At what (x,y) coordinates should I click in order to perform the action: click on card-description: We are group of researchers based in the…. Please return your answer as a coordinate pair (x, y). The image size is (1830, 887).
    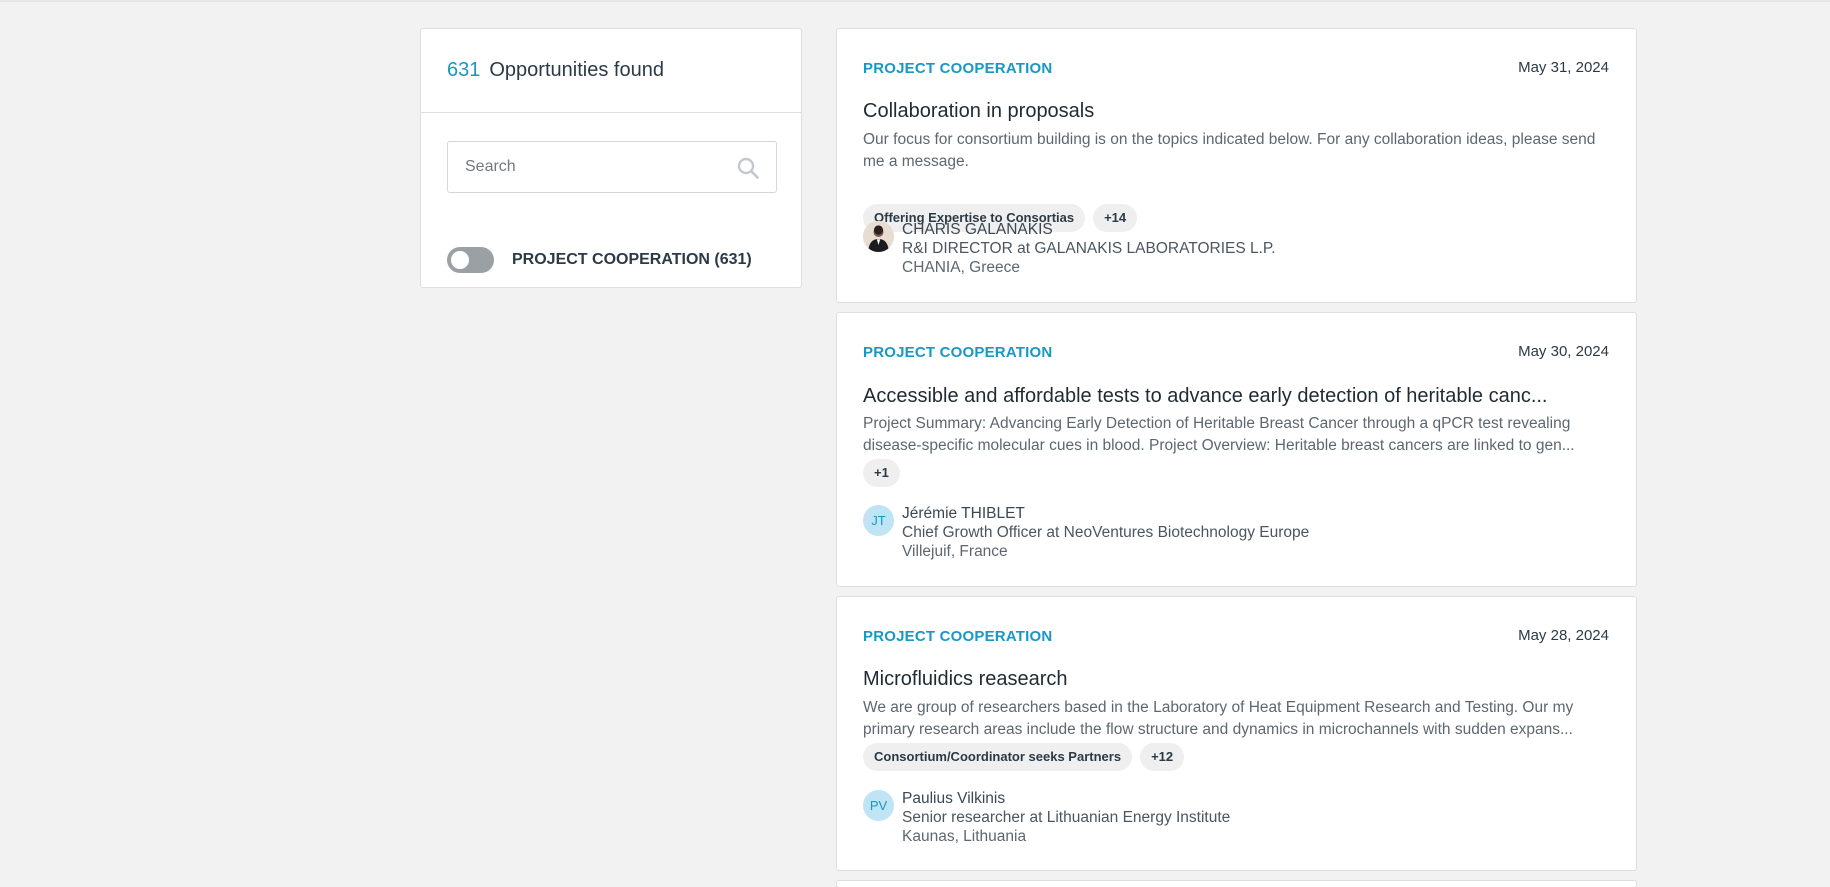
    Looking at the image, I should click on (1218, 718).